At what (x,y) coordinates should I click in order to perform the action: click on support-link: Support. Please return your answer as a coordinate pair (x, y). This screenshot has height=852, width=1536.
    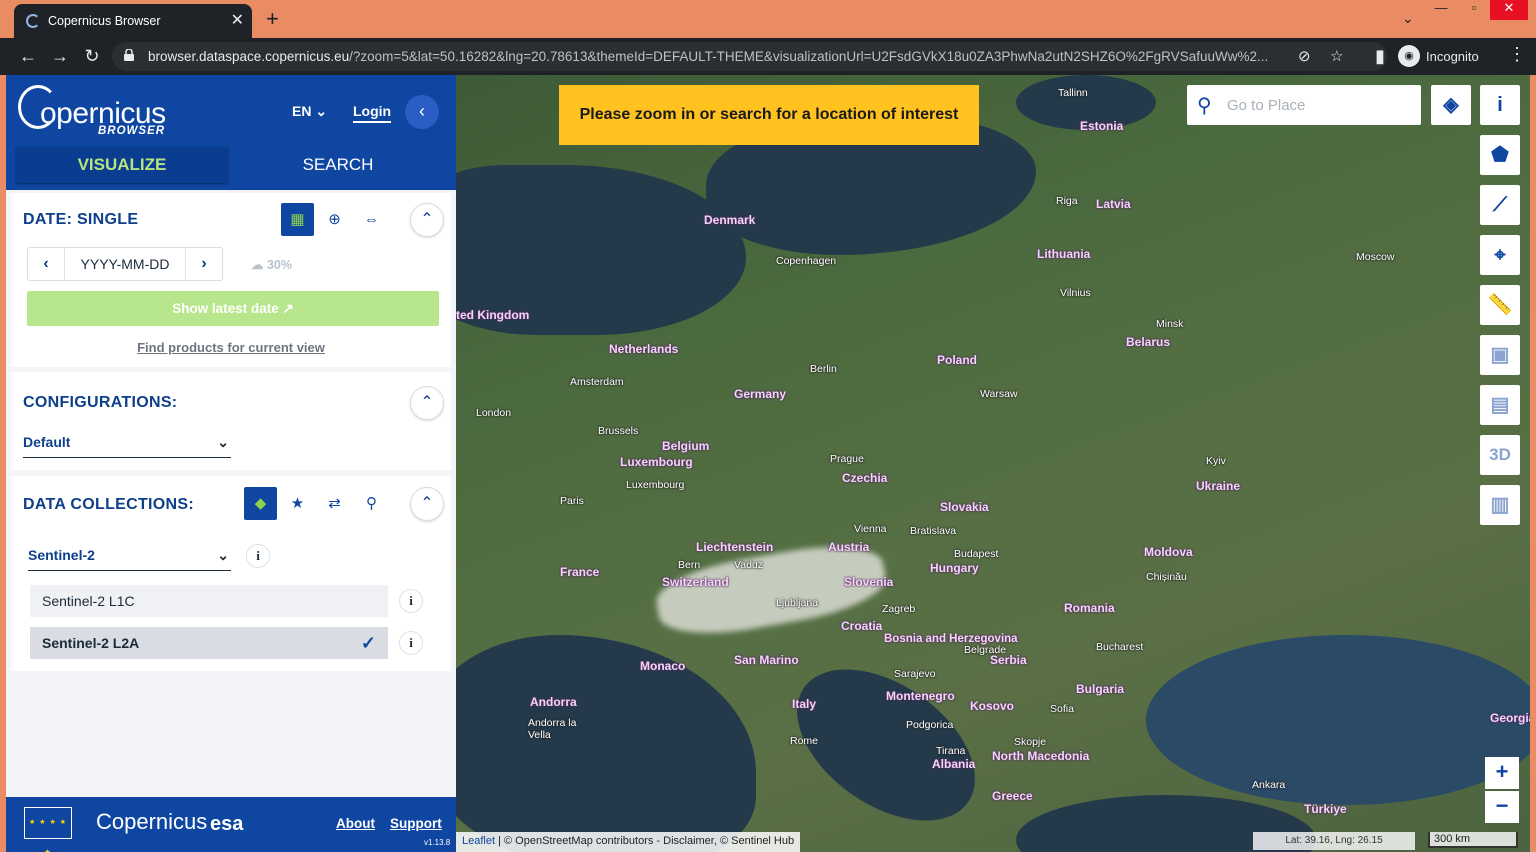
    Looking at the image, I should click on (416, 823).